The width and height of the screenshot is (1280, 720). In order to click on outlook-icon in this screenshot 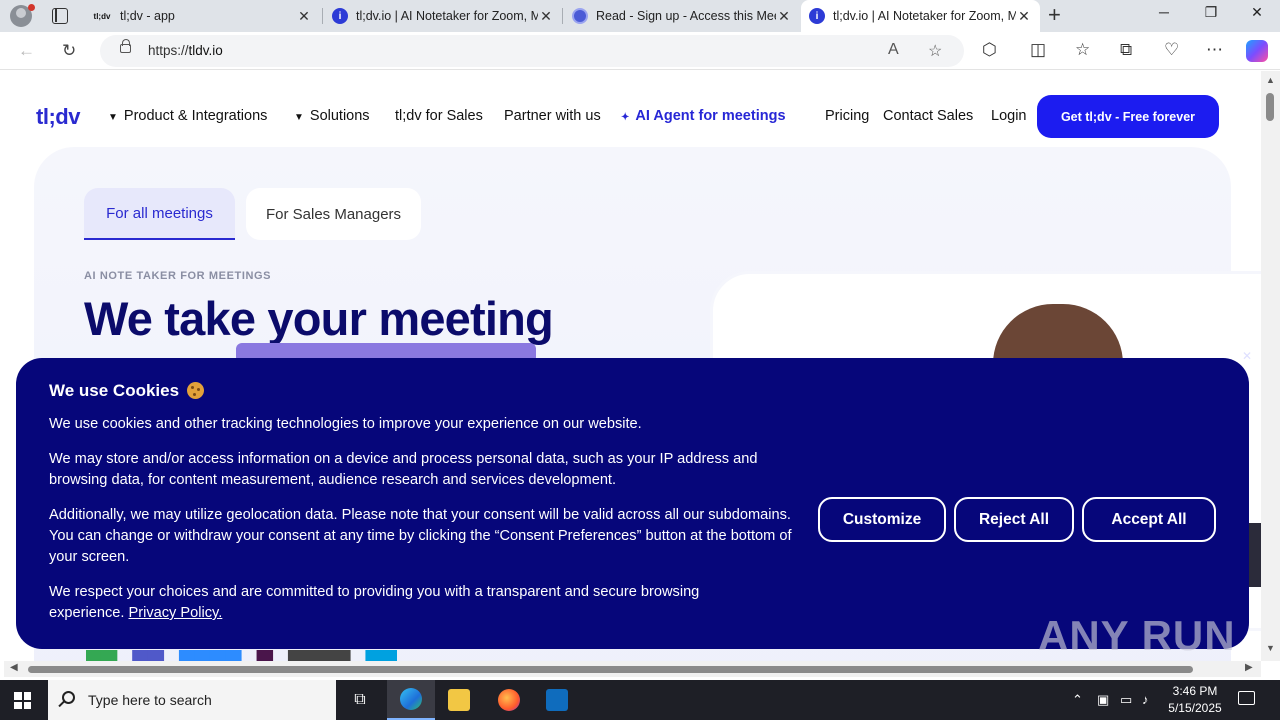, I will do `click(557, 700)`.